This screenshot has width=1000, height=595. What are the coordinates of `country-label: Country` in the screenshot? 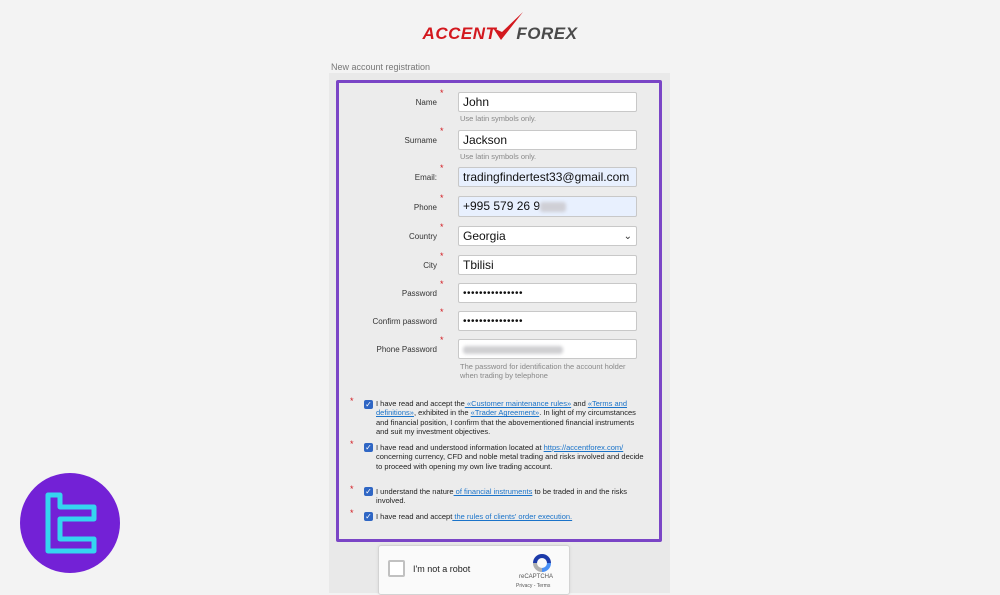 It's located at (422, 236).